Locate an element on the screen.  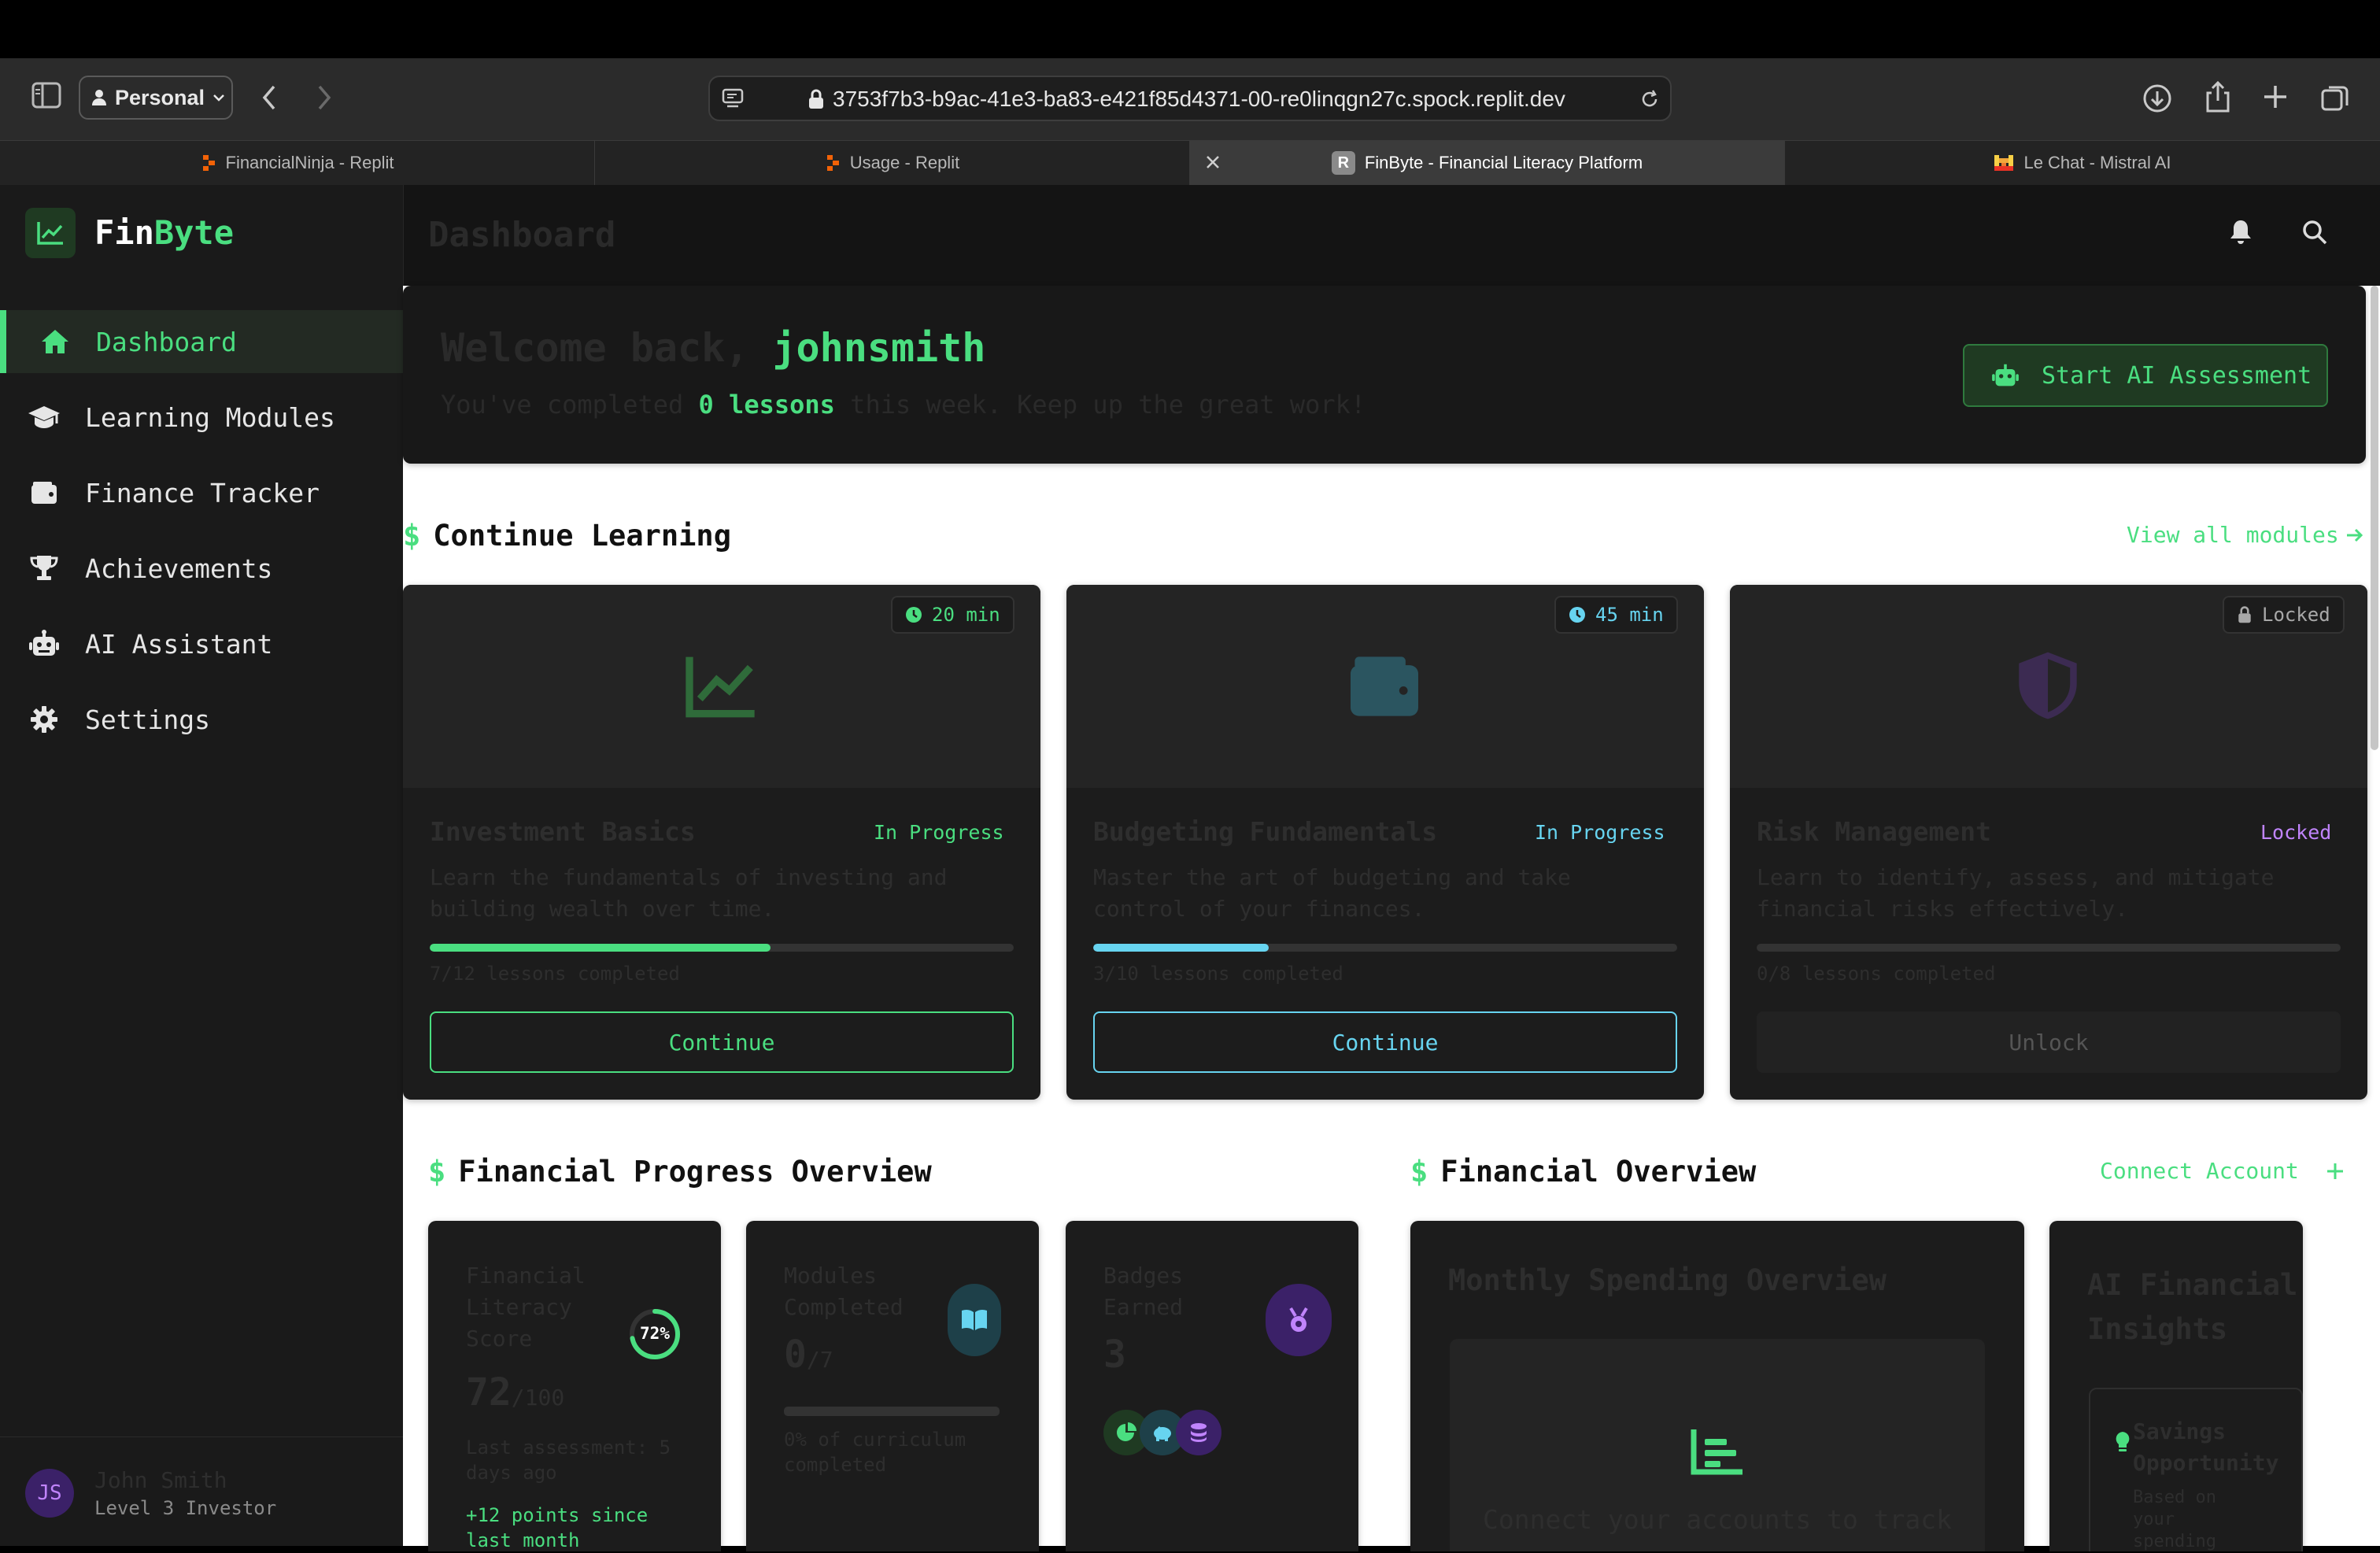
sidebar-item-learning-modules: Learning Modules is located at coordinates (201, 418).